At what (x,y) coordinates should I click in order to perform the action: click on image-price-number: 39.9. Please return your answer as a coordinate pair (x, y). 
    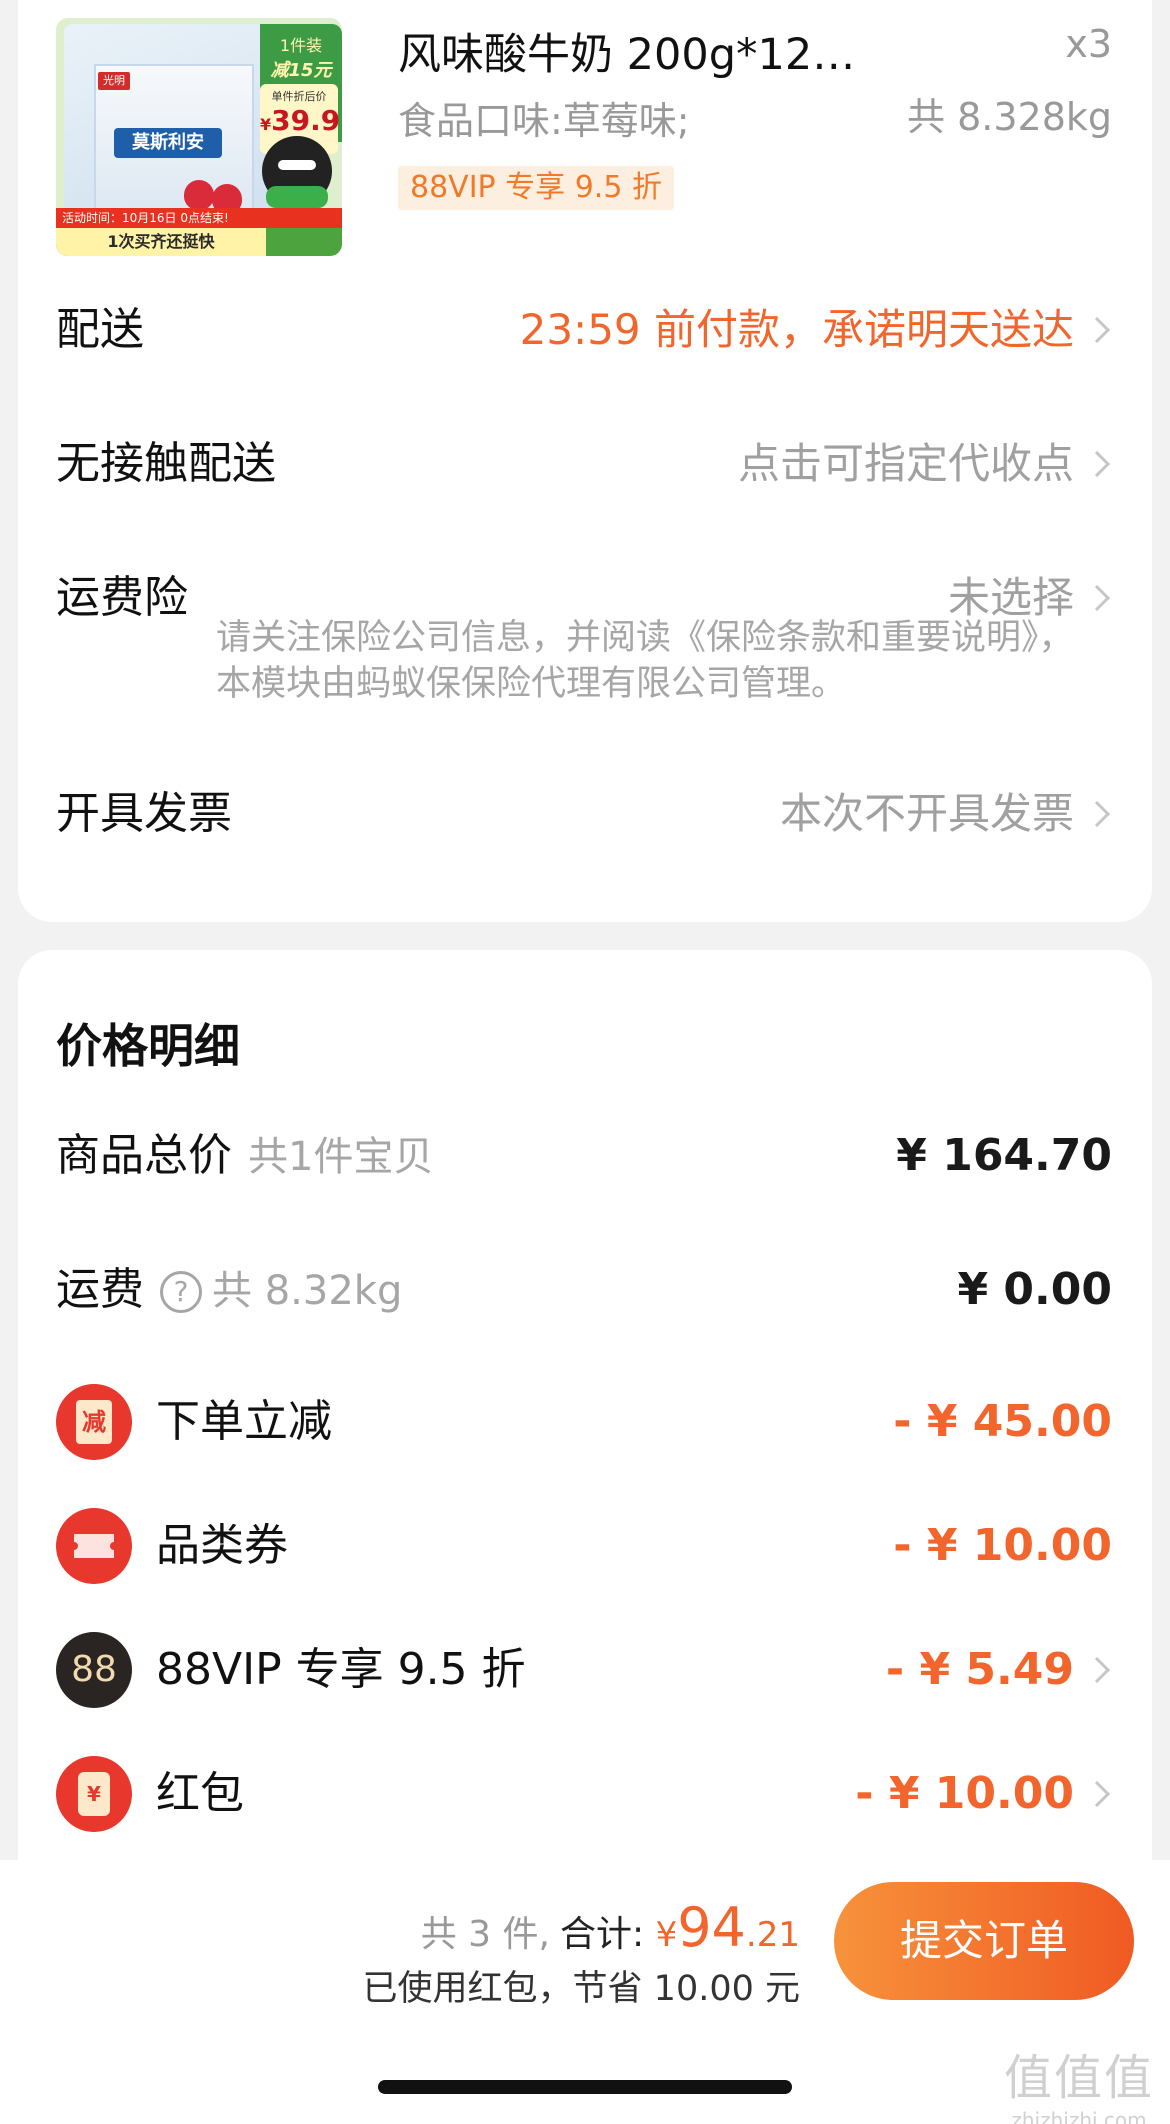
    Looking at the image, I should click on (306, 120).